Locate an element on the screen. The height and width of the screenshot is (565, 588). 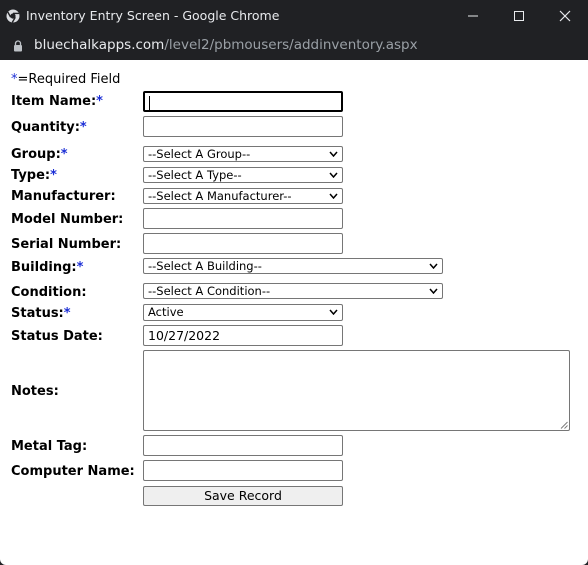
item-name-input is located at coordinates (243, 101).